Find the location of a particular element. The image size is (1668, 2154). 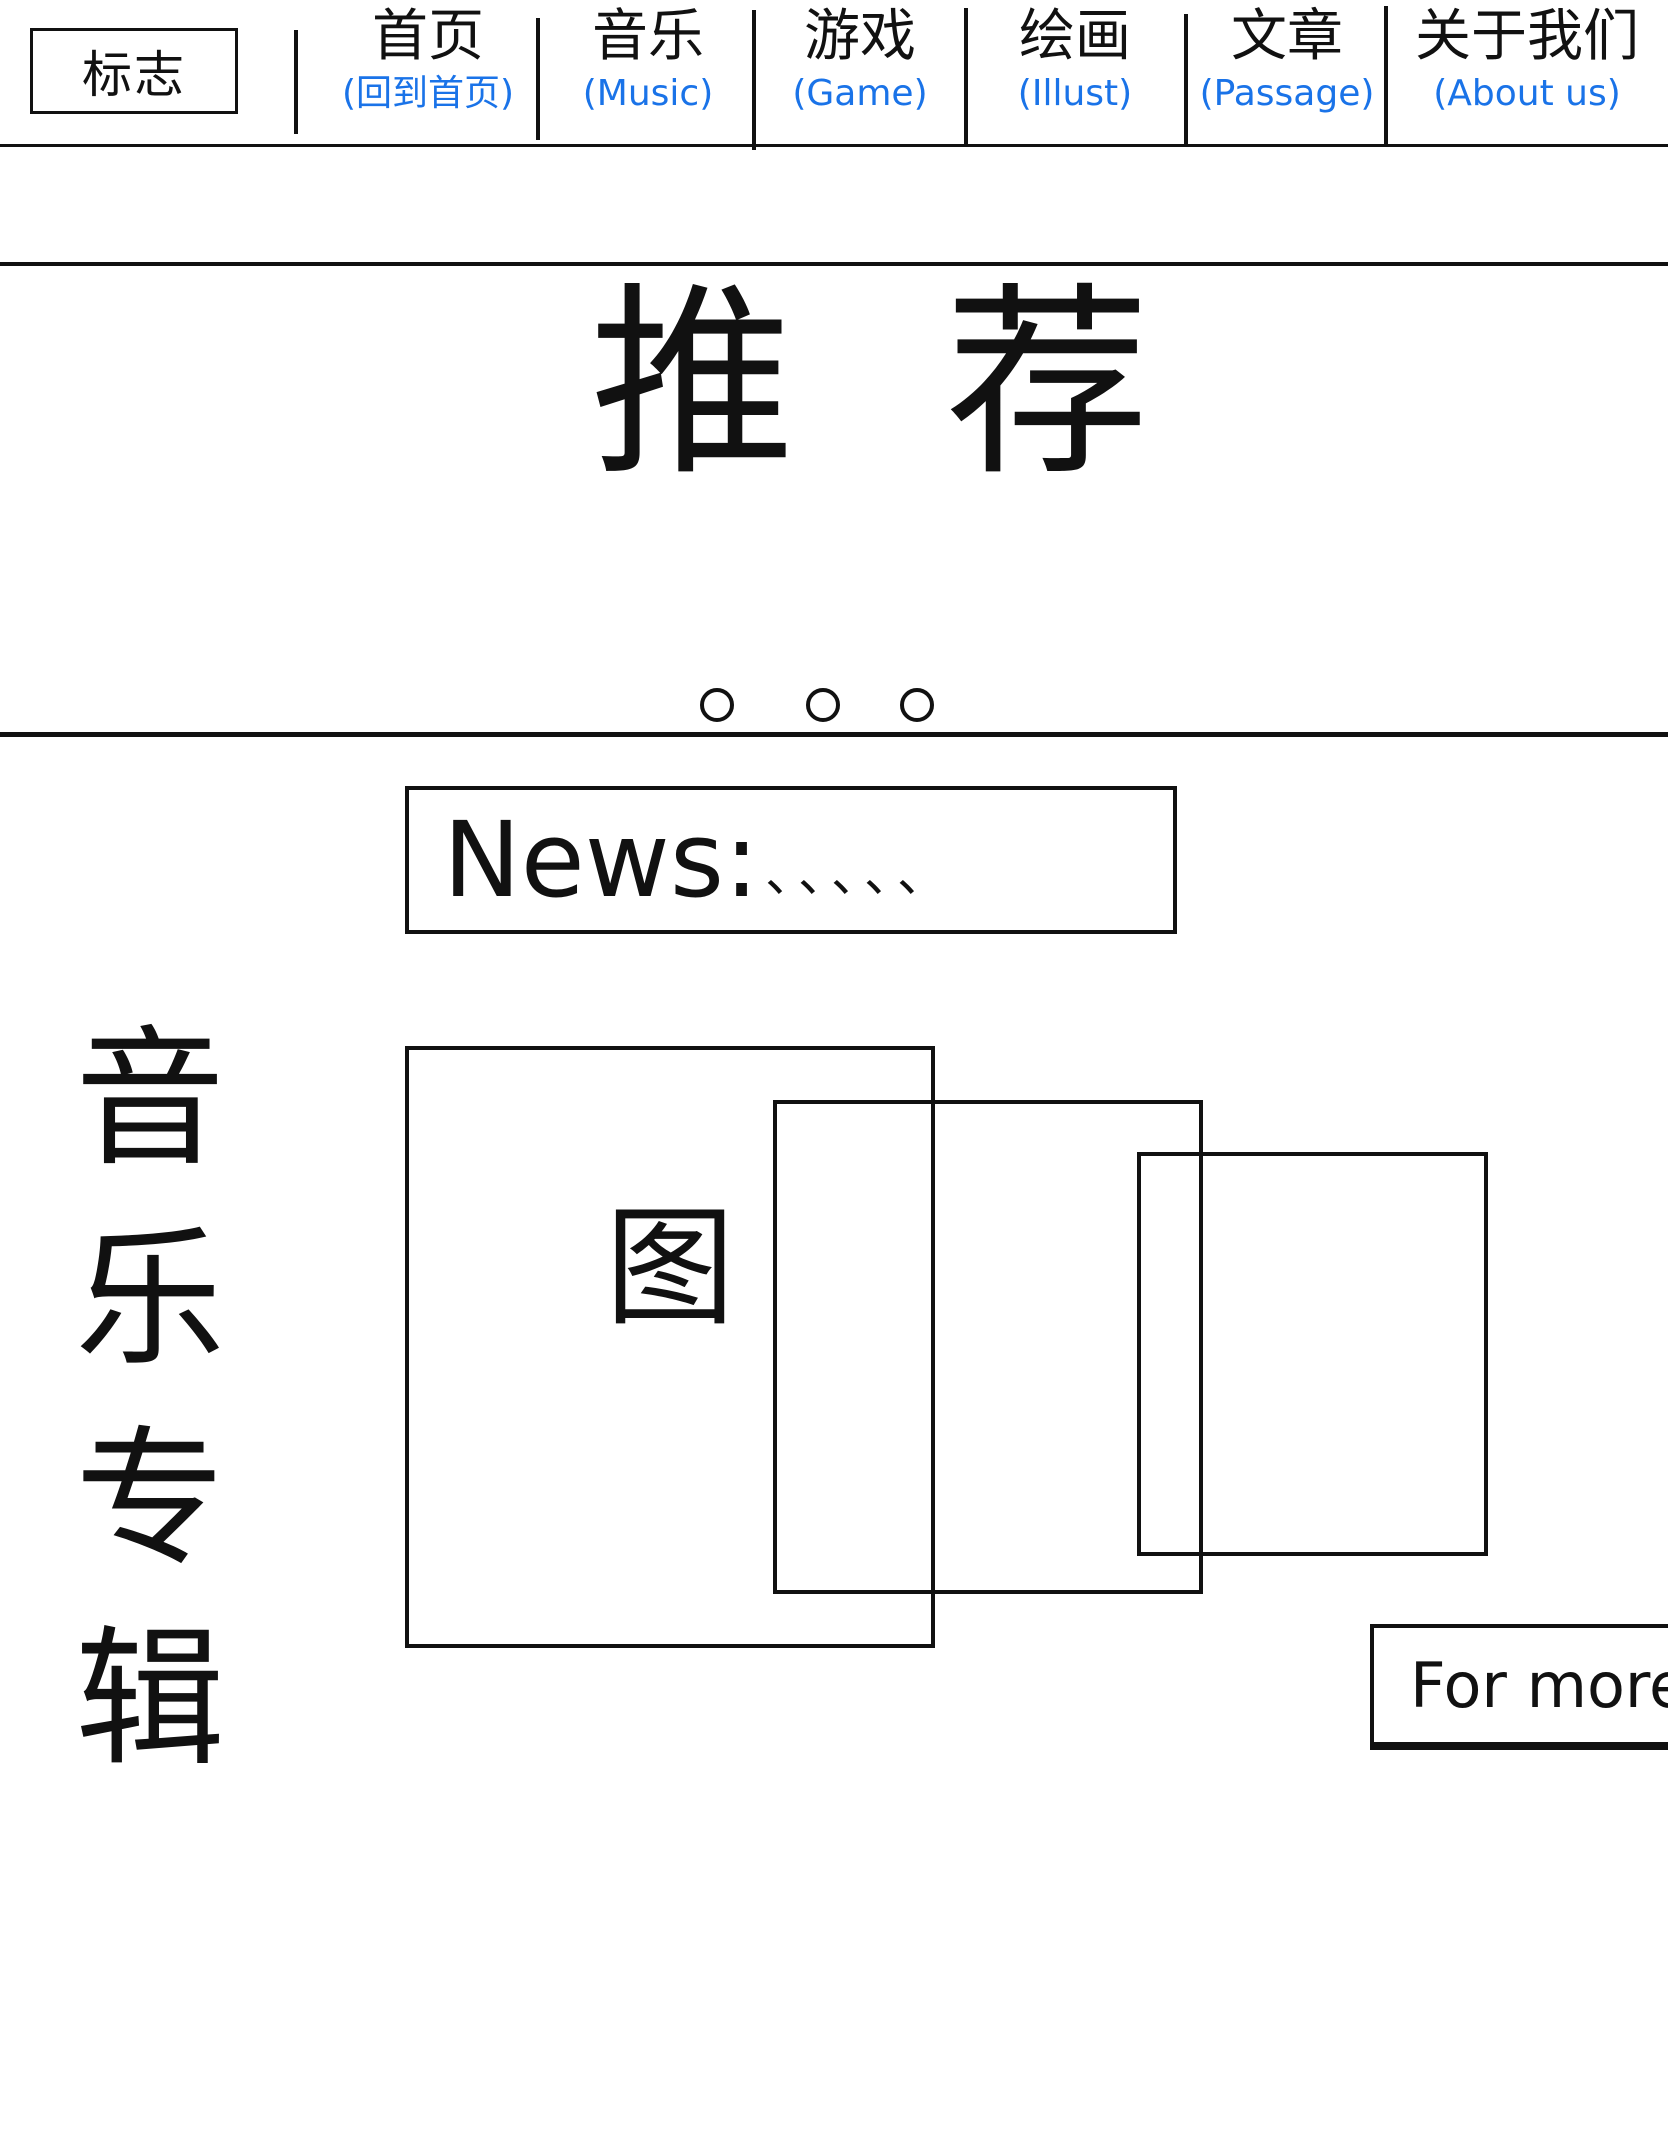

for-more-label: For more is located at coordinates (1539, 1685).